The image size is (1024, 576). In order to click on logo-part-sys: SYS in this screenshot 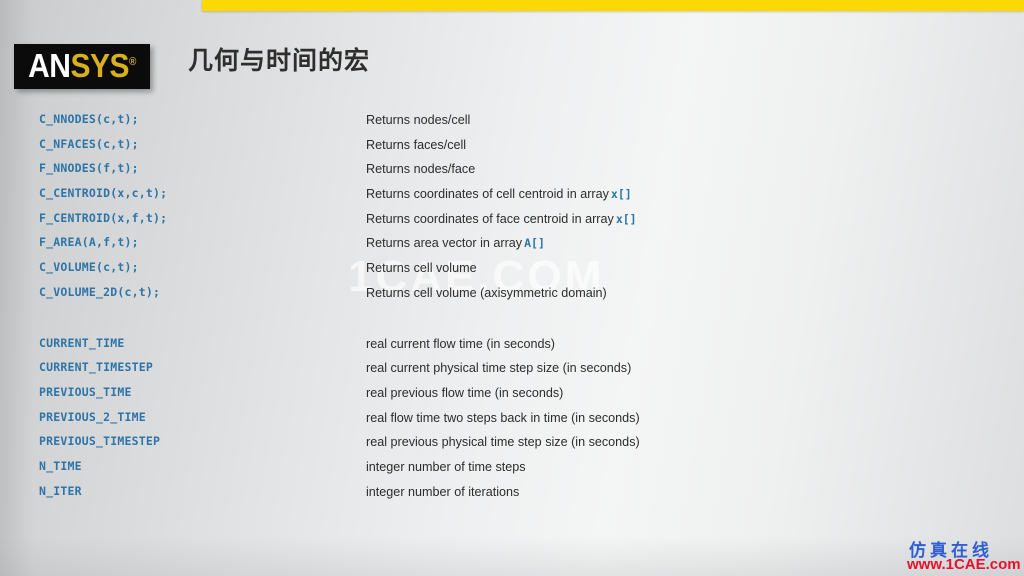, I will do `click(99, 66)`.